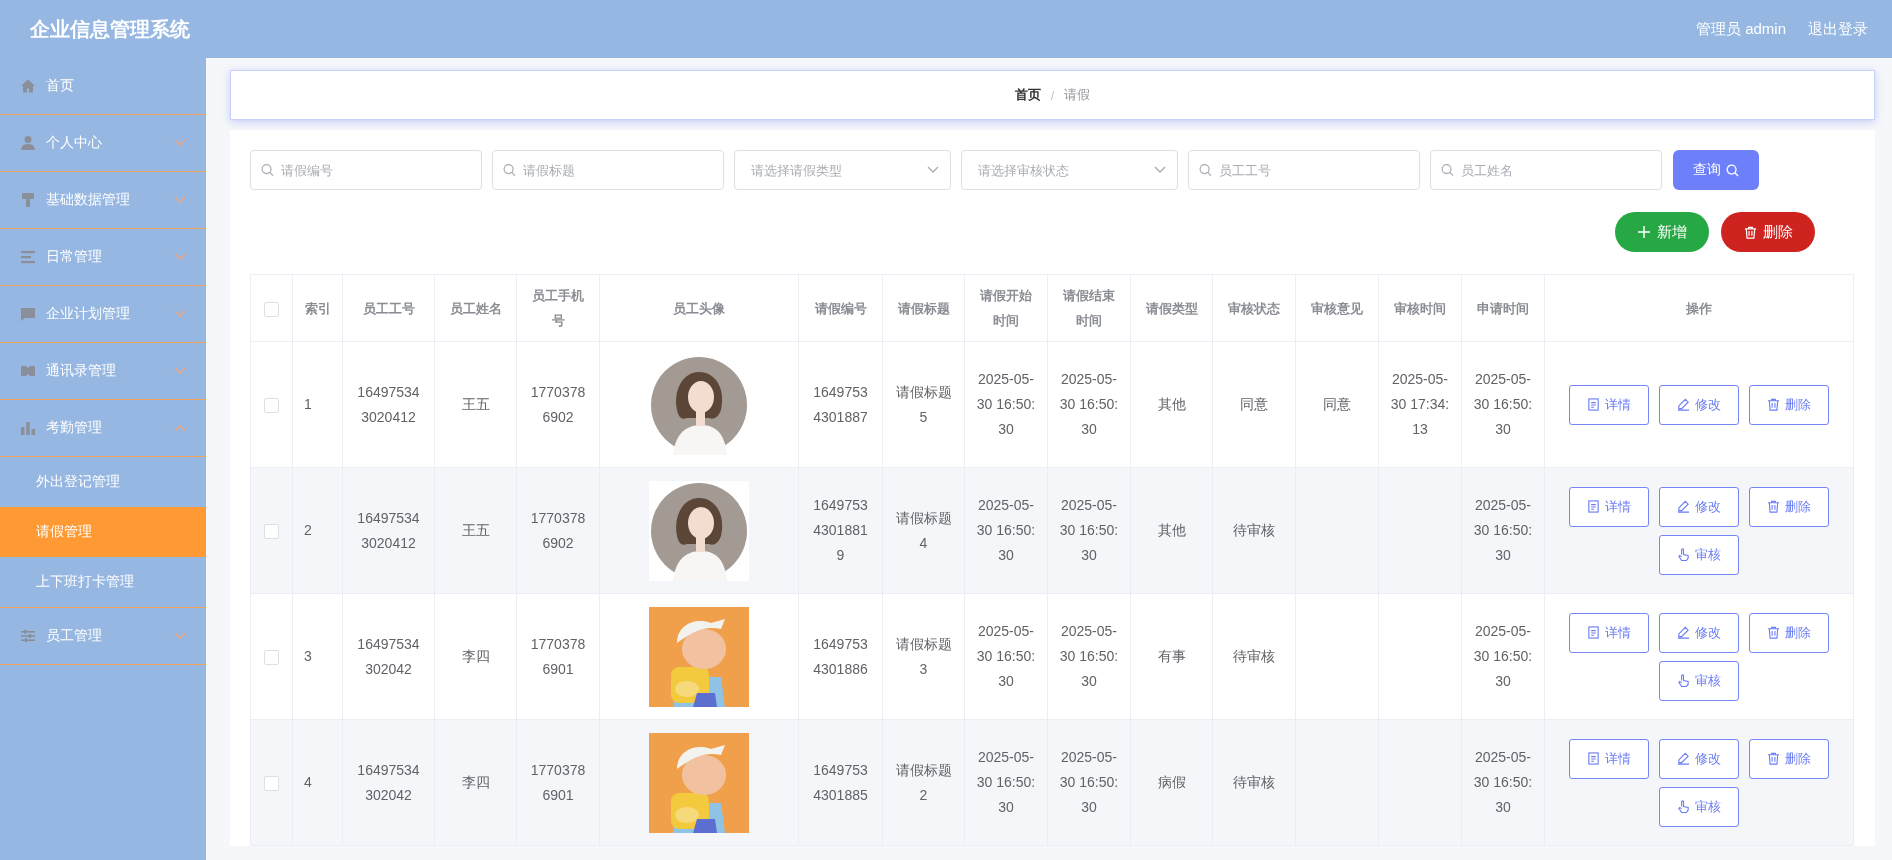 The image size is (1892, 860). What do you see at coordinates (103, 200) in the screenshot?
I see `sidebar-item: 基础数据管理` at bounding box center [103, 200].